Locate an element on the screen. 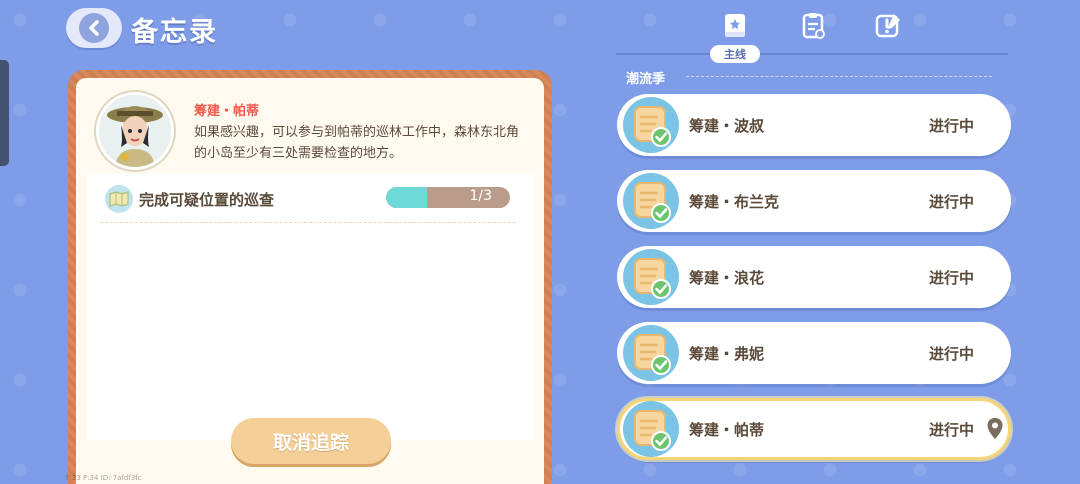  quest-card: 筹建・布兰克 进行中 is located at coordinates (814, 201).